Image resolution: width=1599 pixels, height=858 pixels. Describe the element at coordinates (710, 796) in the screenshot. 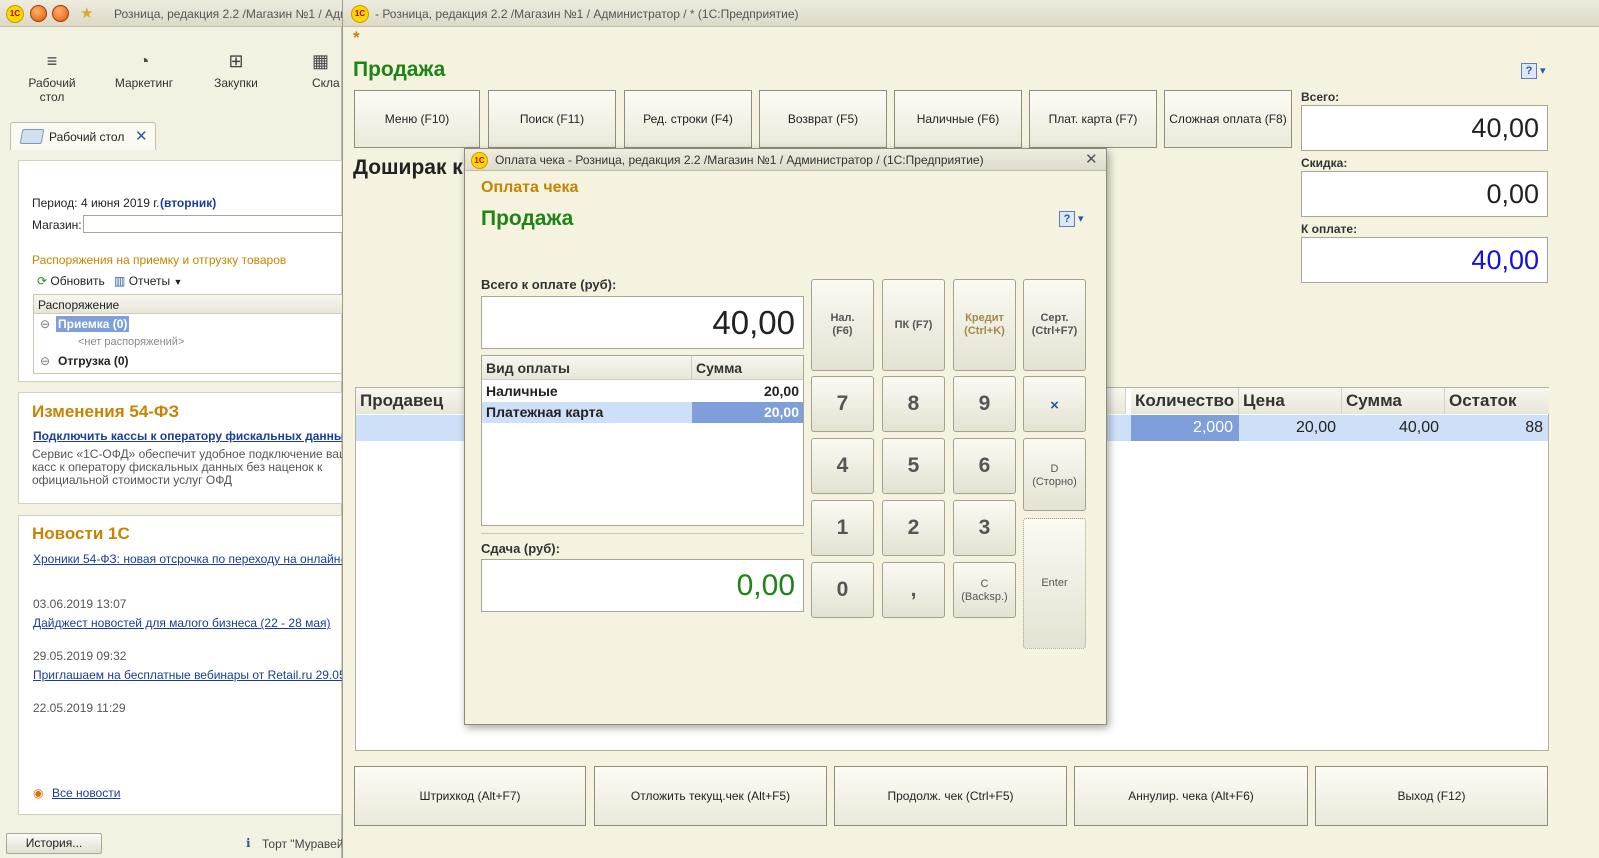

I see `postpone-receipt-button: Отложить текущ.чек (Alt+F5)` at that location.